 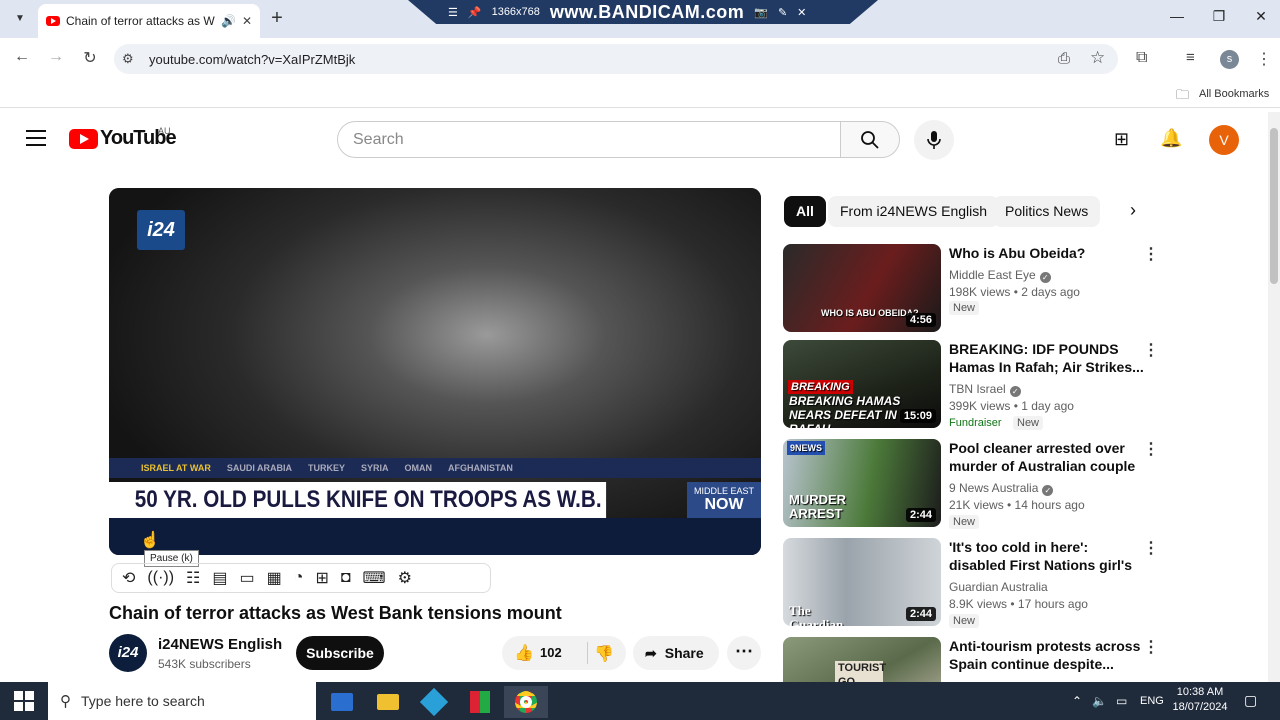 I want to click on url-text: youtube.com/watch?v=XaIPrZMtBjk, so click(x=252, y=59).